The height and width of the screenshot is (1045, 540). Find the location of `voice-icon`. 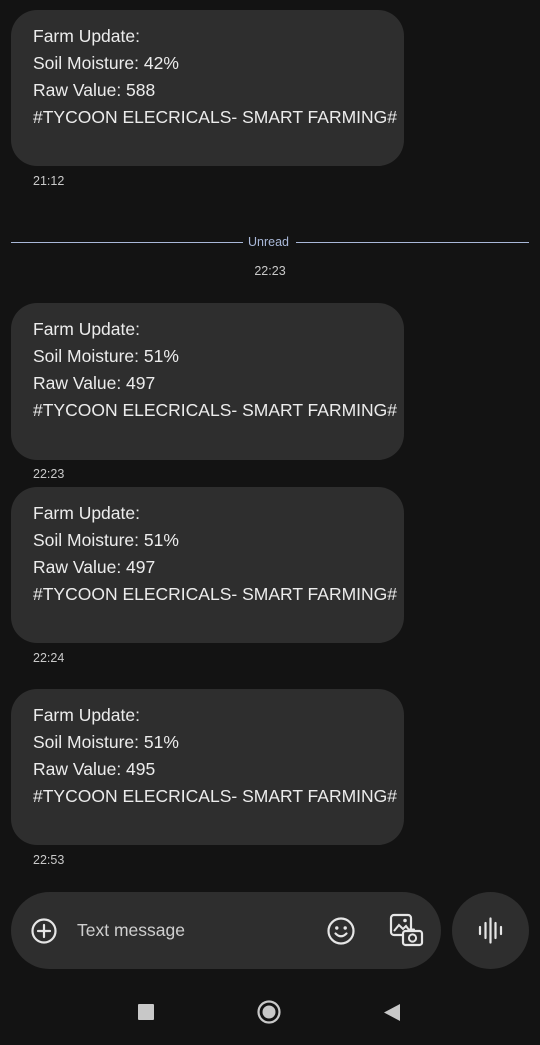

voice-icon is located at coordinates (490, 930).